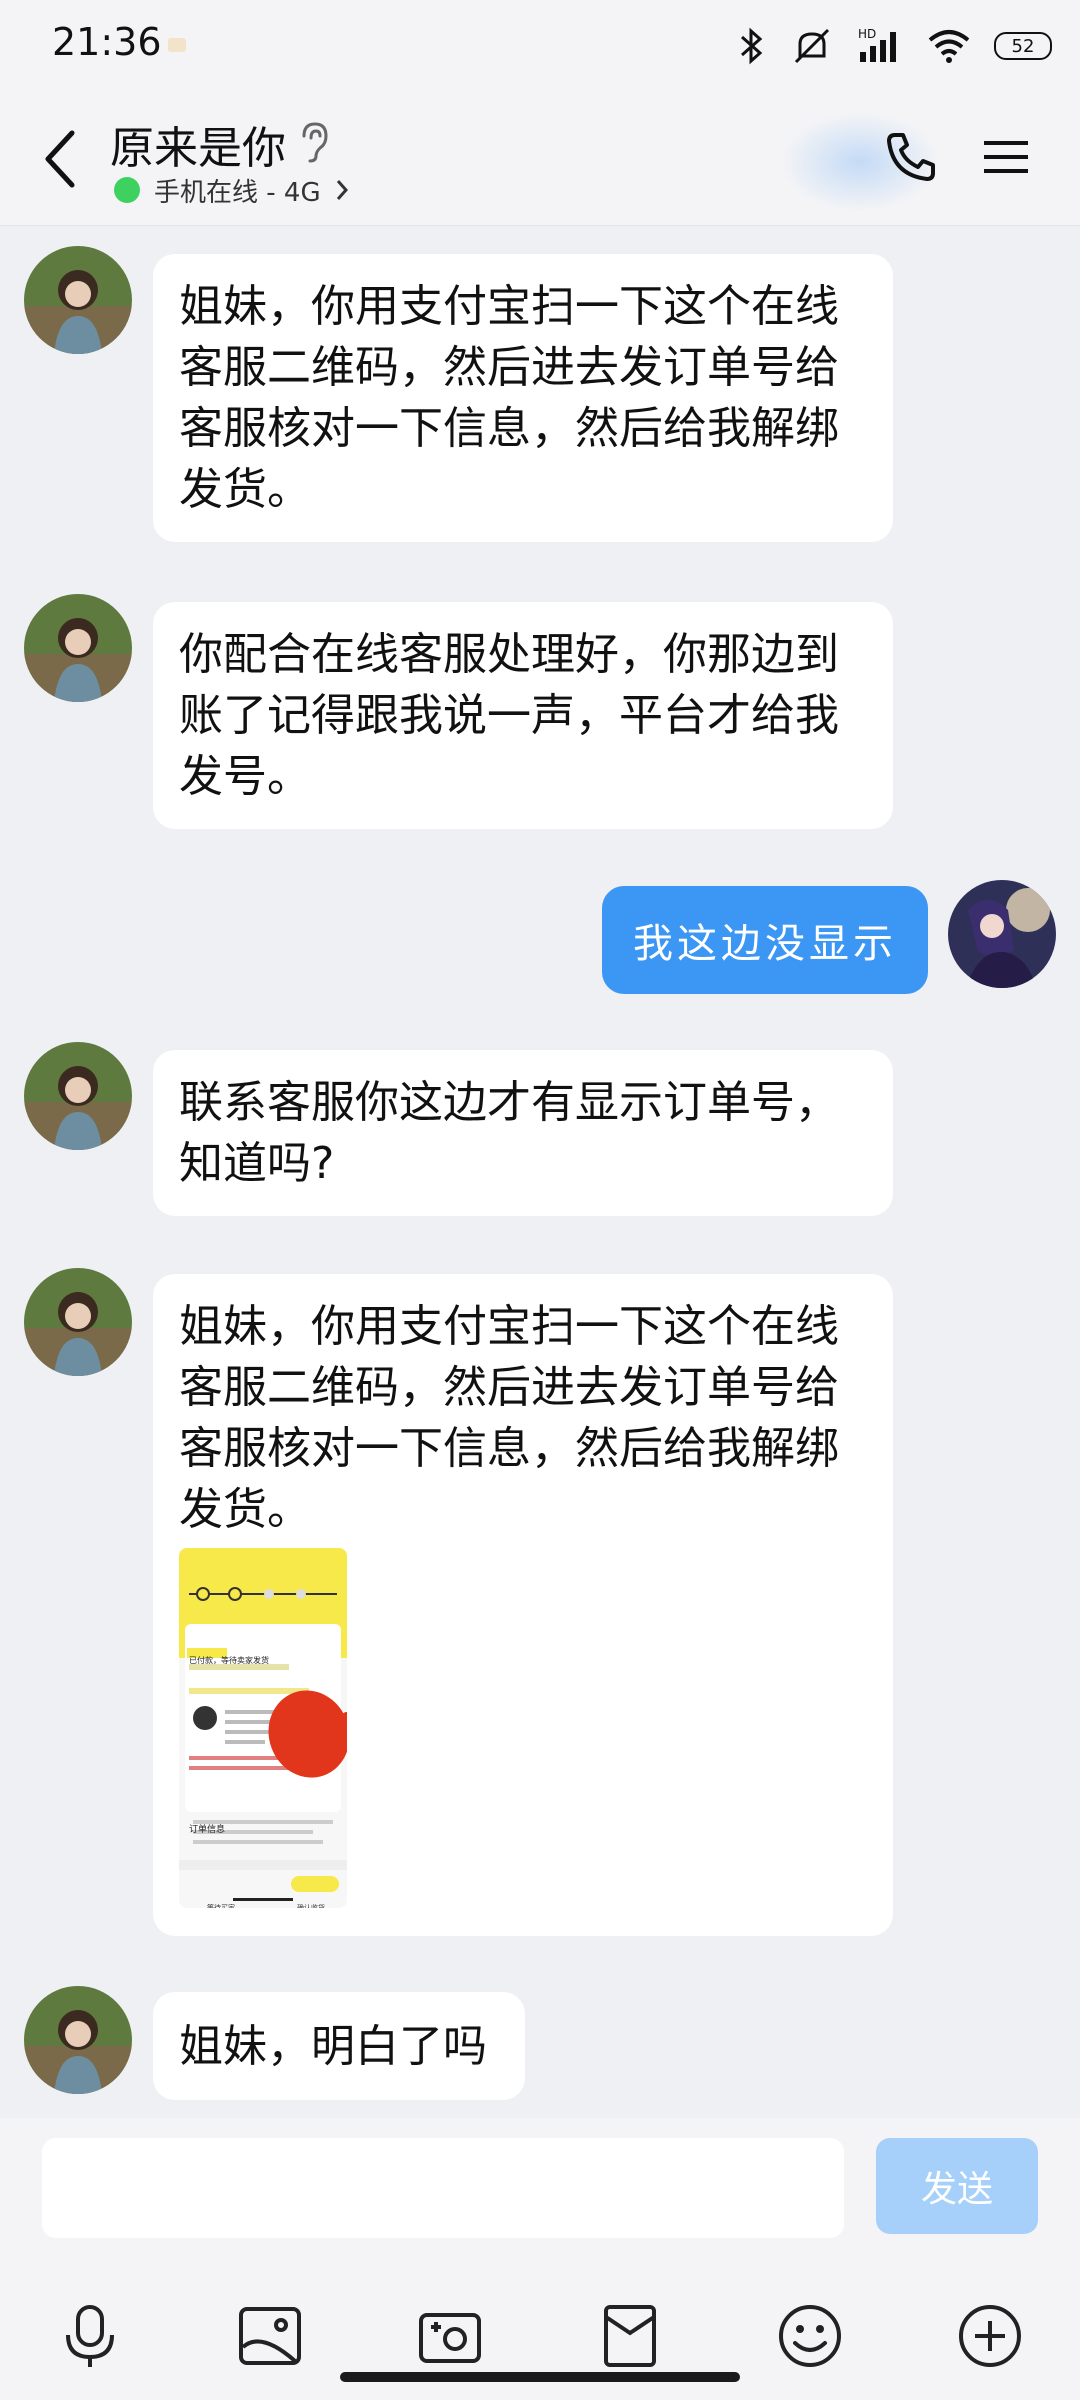 The image size is (1080, 2400). I want to click on camera-icon, so click(450, 2338).